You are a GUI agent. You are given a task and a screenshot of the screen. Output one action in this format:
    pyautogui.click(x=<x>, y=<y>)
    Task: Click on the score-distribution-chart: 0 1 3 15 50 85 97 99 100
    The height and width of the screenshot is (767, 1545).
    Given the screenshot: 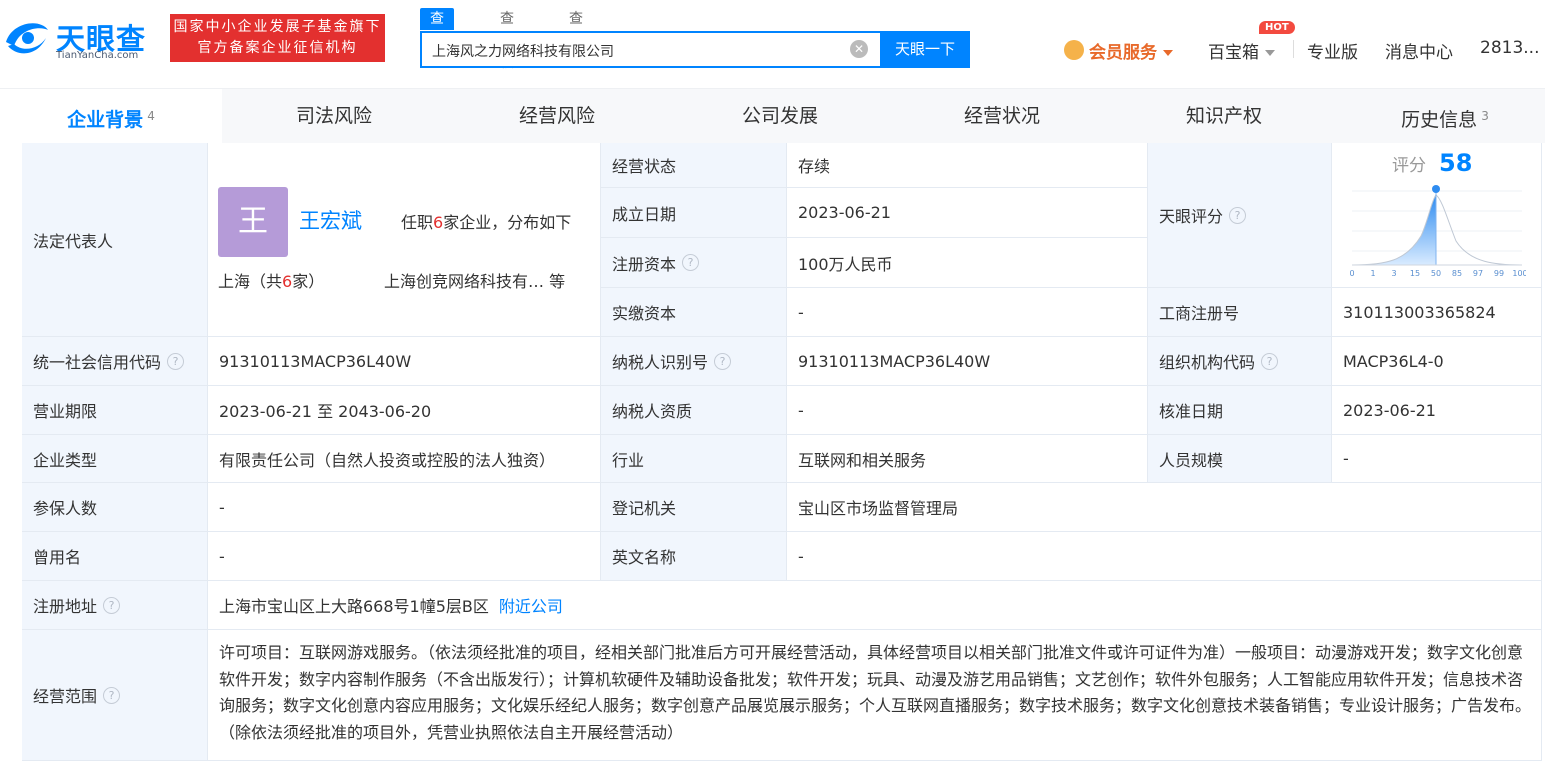 What is the action you would take?
    pyautogui.click(x=1437, y=231)
    